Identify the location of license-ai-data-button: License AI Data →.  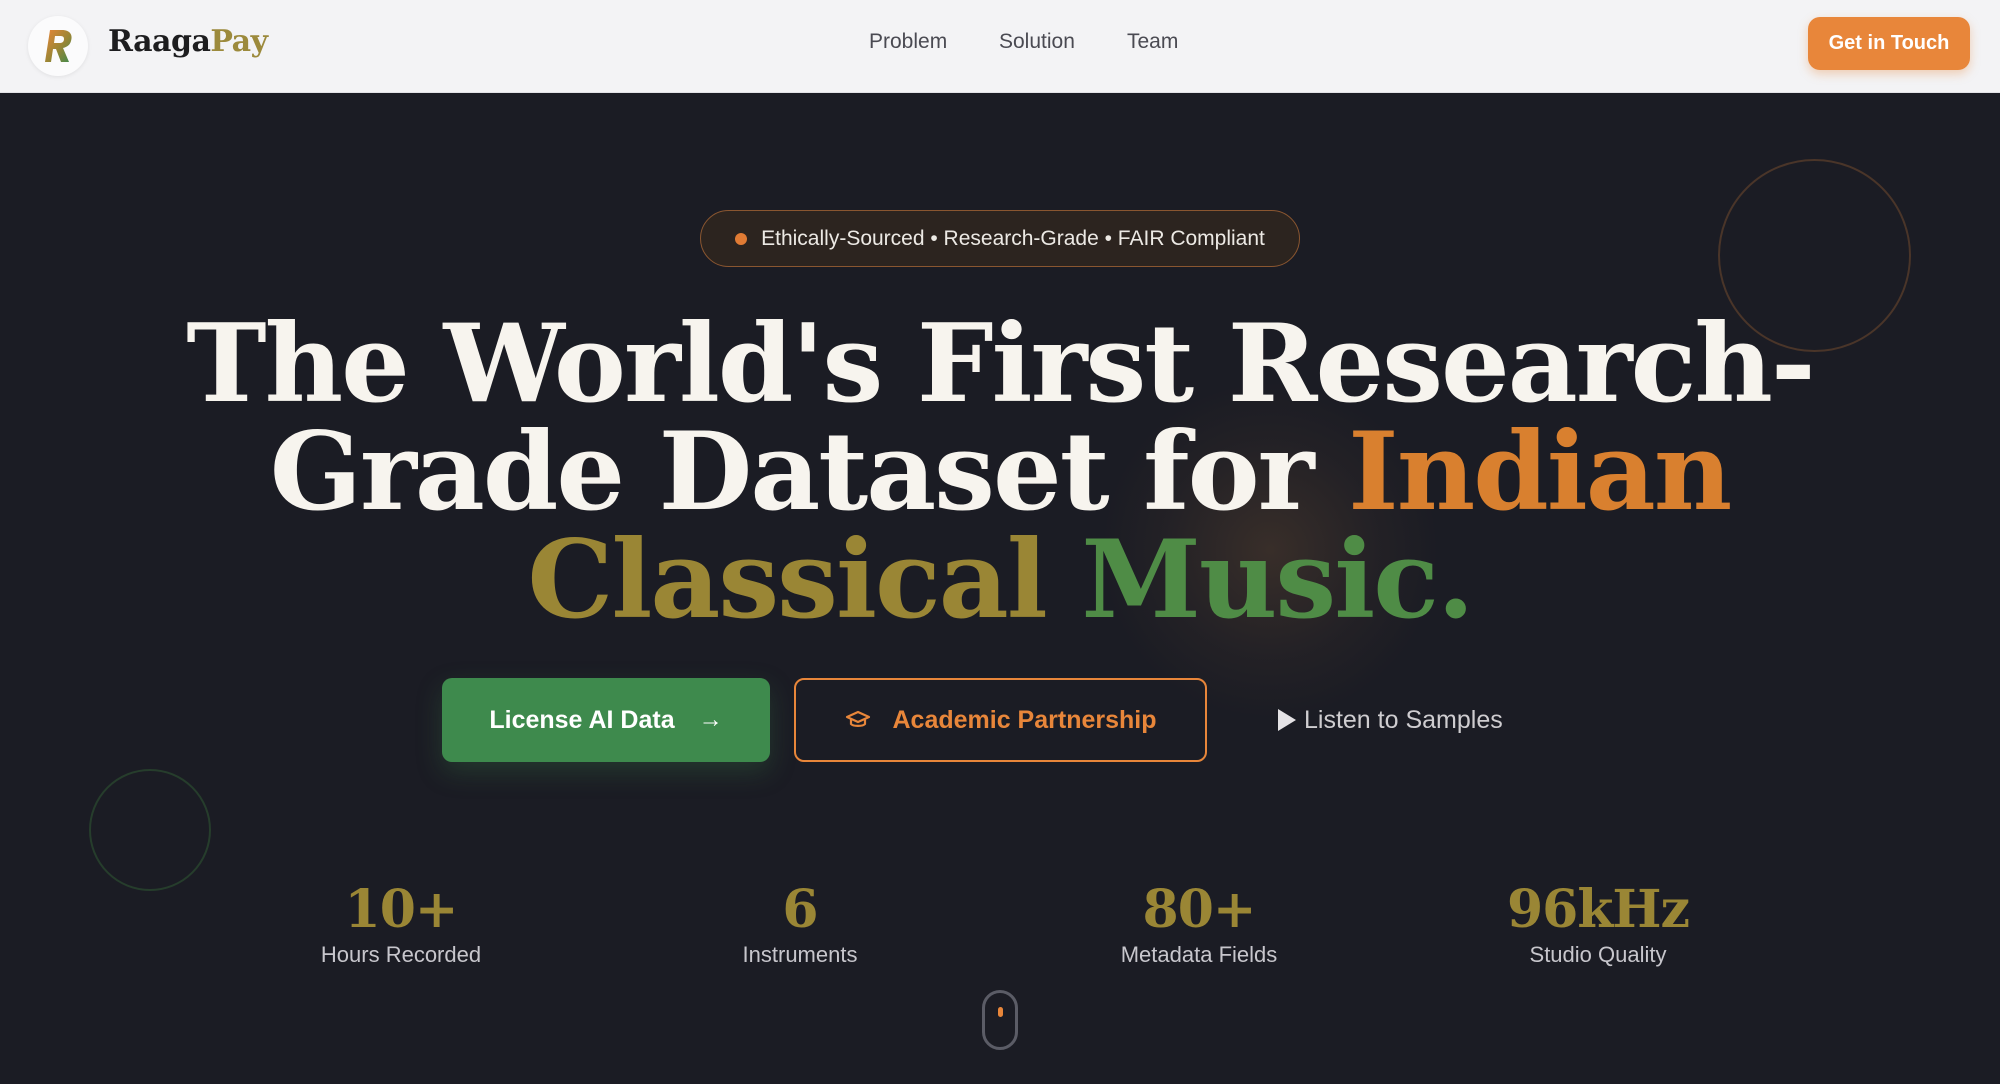
(606, 720).